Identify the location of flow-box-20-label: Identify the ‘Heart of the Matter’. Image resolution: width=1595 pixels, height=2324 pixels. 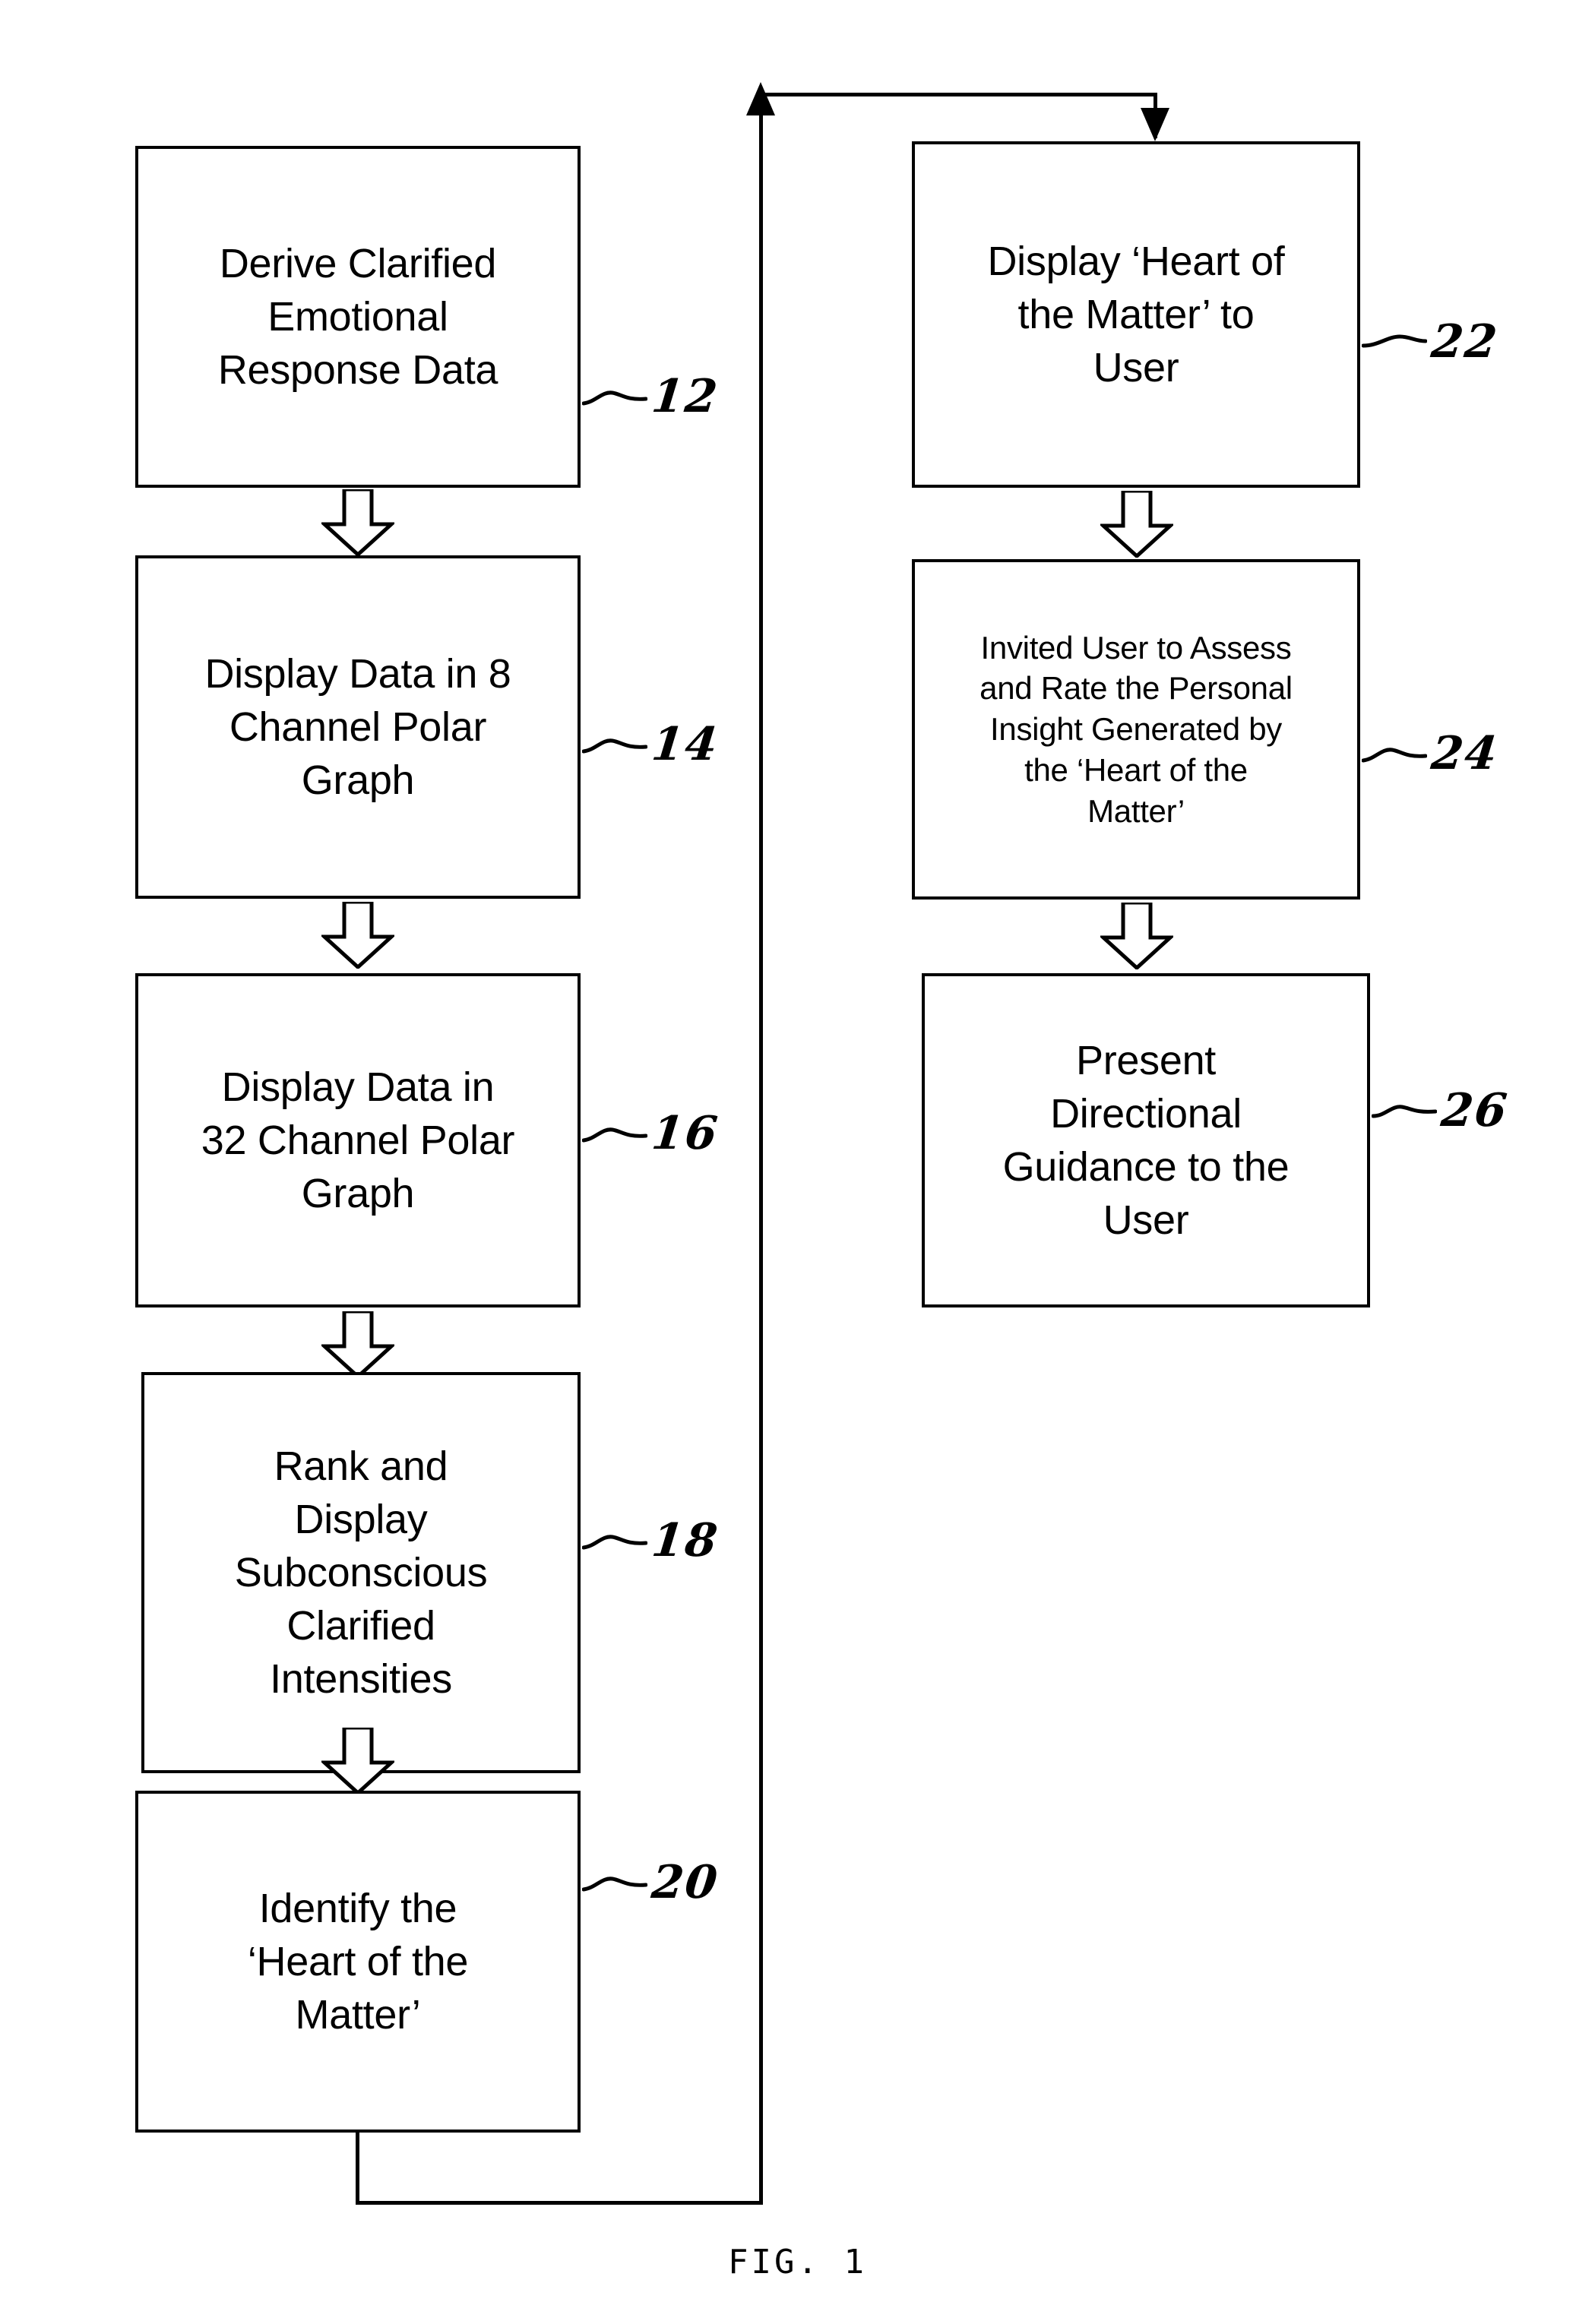
(358, 1961).